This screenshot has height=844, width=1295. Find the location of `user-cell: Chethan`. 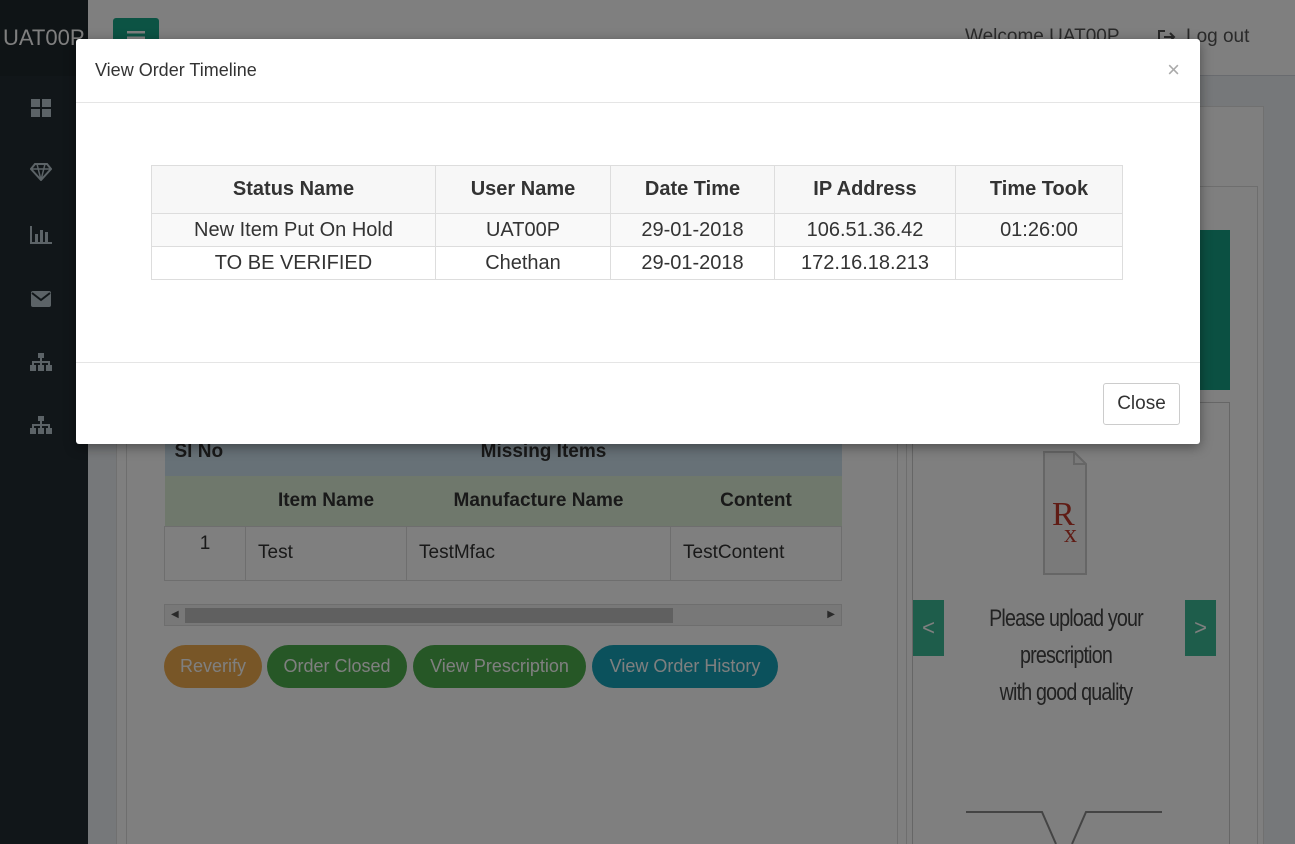

user-cell: Chethan is located at coordinates (523, 263).